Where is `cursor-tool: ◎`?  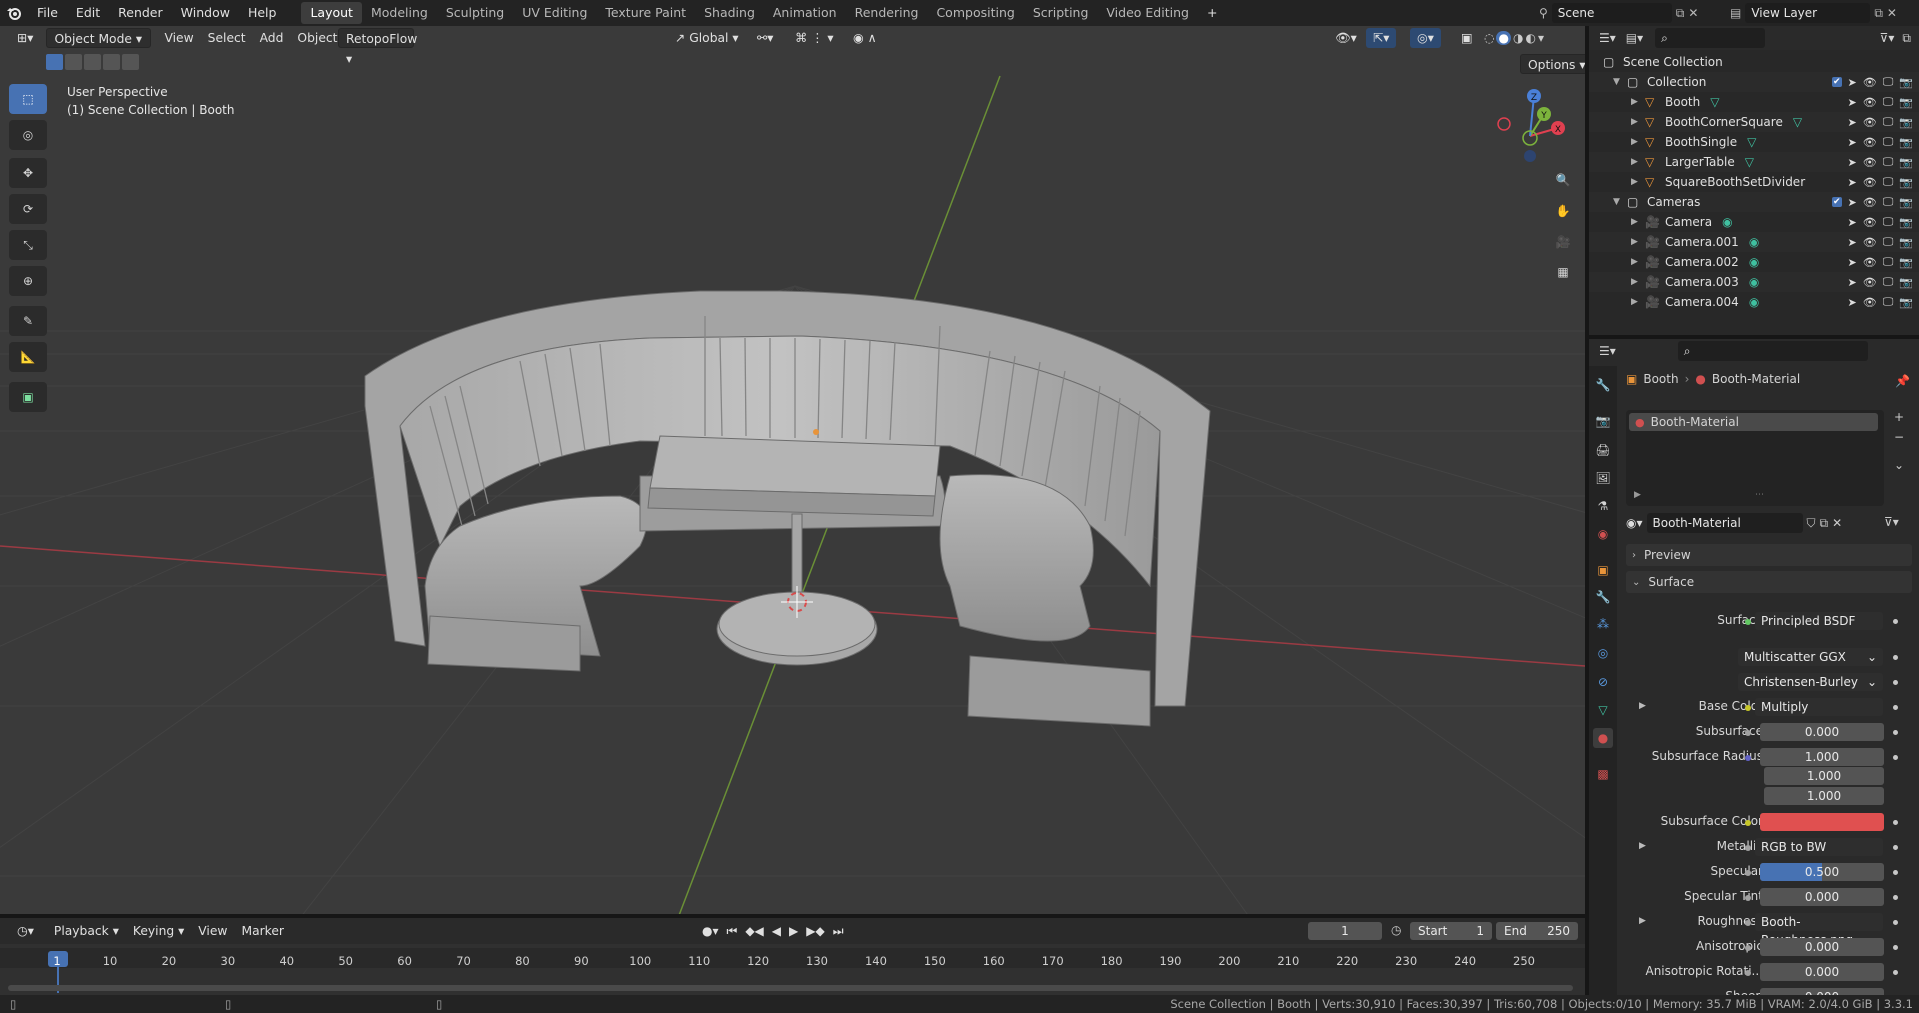 cursor-tool: ◎ is located at coordinates (28, 135).